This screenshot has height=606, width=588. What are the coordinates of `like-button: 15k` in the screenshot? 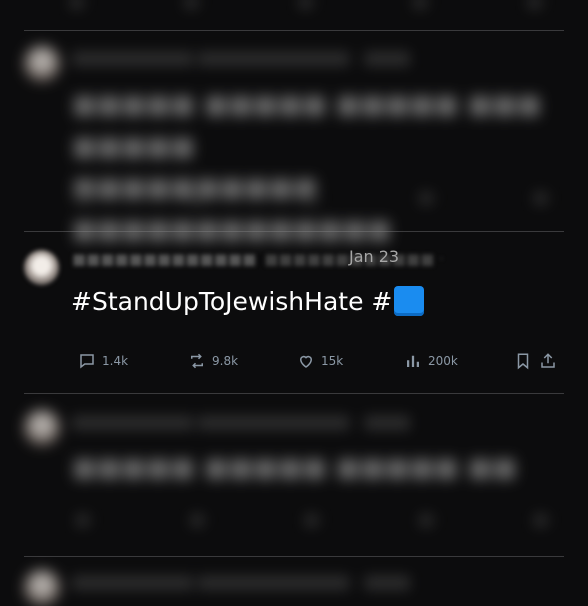 It's located at (320, 361).